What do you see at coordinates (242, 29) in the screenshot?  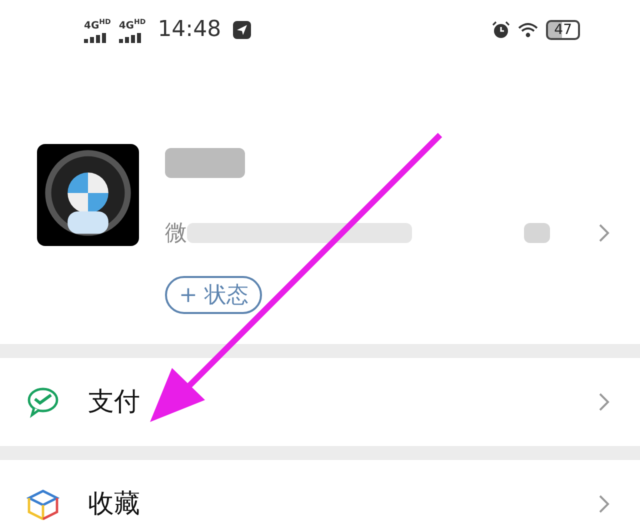 I see `send-icon` at bounding box center [242, 29].